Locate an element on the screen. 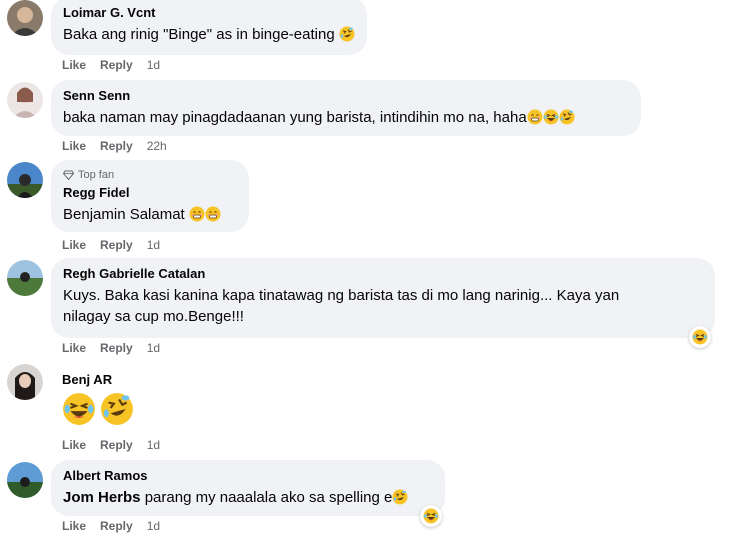 The image size is (750, 543). comment-author: Regg Fidel is located at coordinates (150, 192).